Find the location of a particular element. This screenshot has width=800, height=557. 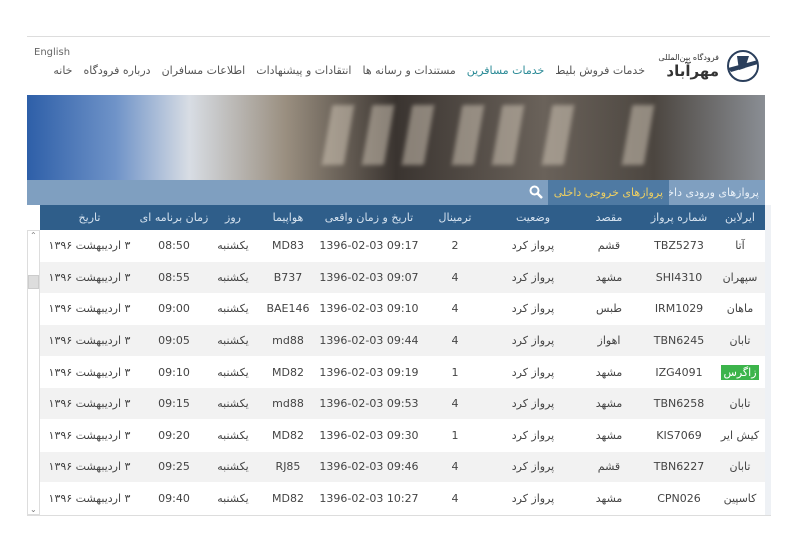

table-cell: زاگرس is located at coordinates (740, 372).